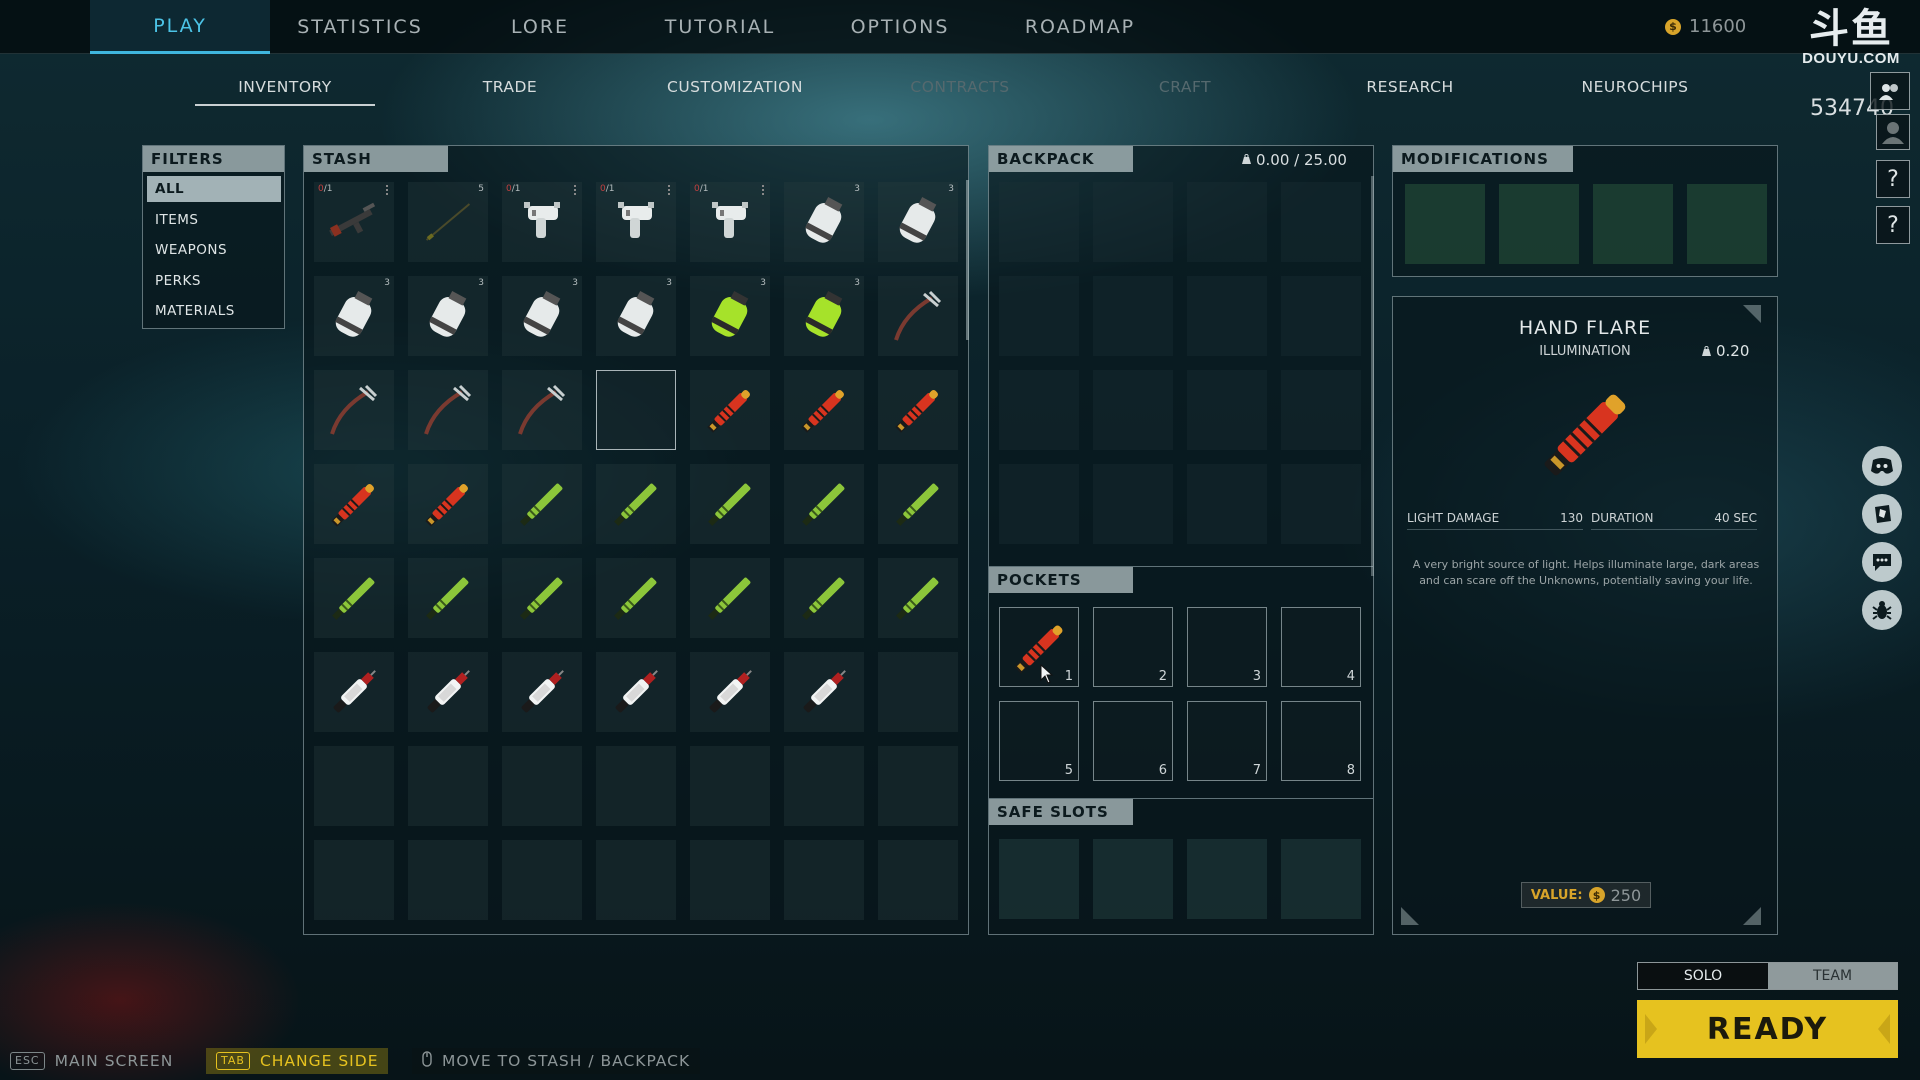 The height and width of the screenshot is (1080, 1920). I want to click on filter-materials: MATERIALS, so click(214, 311).